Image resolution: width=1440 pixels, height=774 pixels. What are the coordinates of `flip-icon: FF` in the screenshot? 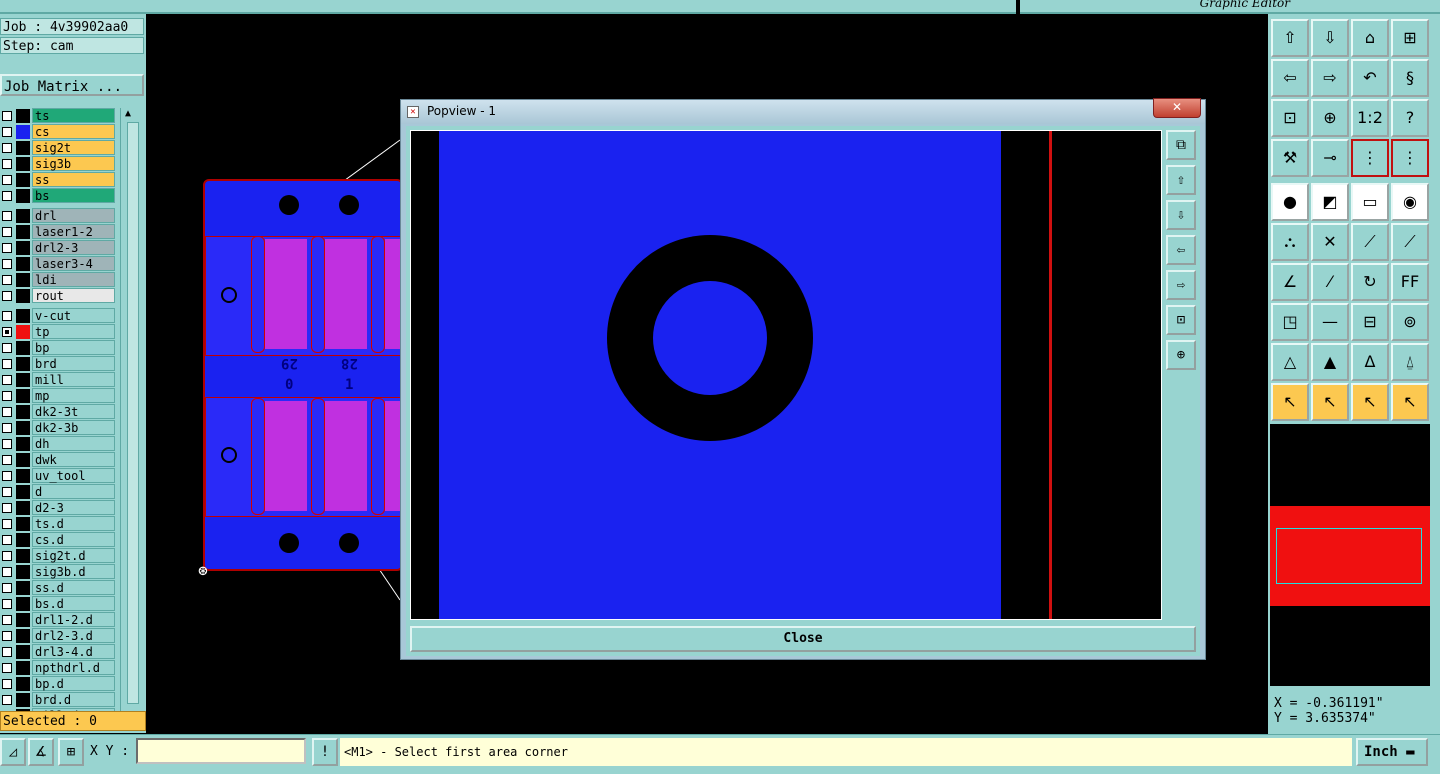 It's located at (1410, 282).